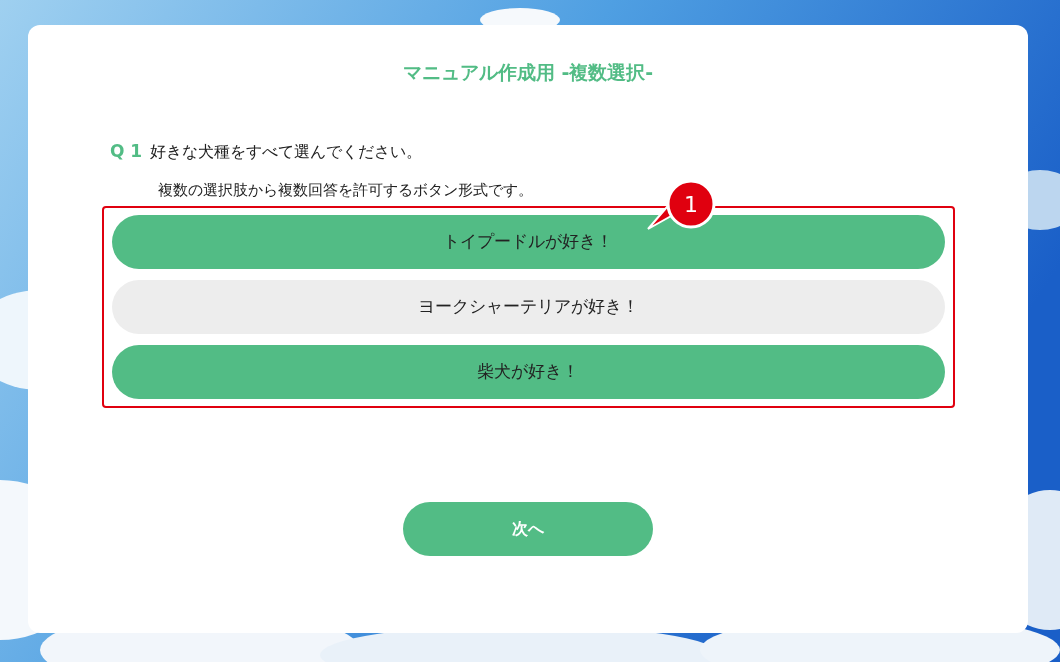 The image size is (1060, 662). Describe the element at coordinates (345, 190) in the screenshot. I see `question-note: 複数の選択肢から複数回答を許可するボタン形式です。` at that location.